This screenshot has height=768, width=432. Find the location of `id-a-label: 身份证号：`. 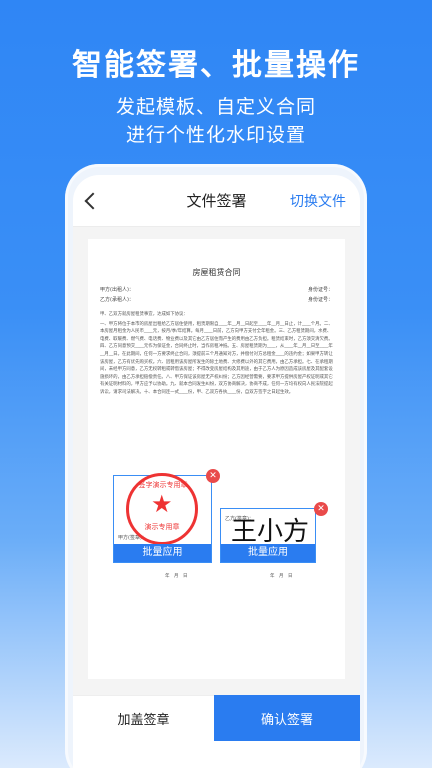

id-a-label: 身份证号： is located at coordinates (320, 290).